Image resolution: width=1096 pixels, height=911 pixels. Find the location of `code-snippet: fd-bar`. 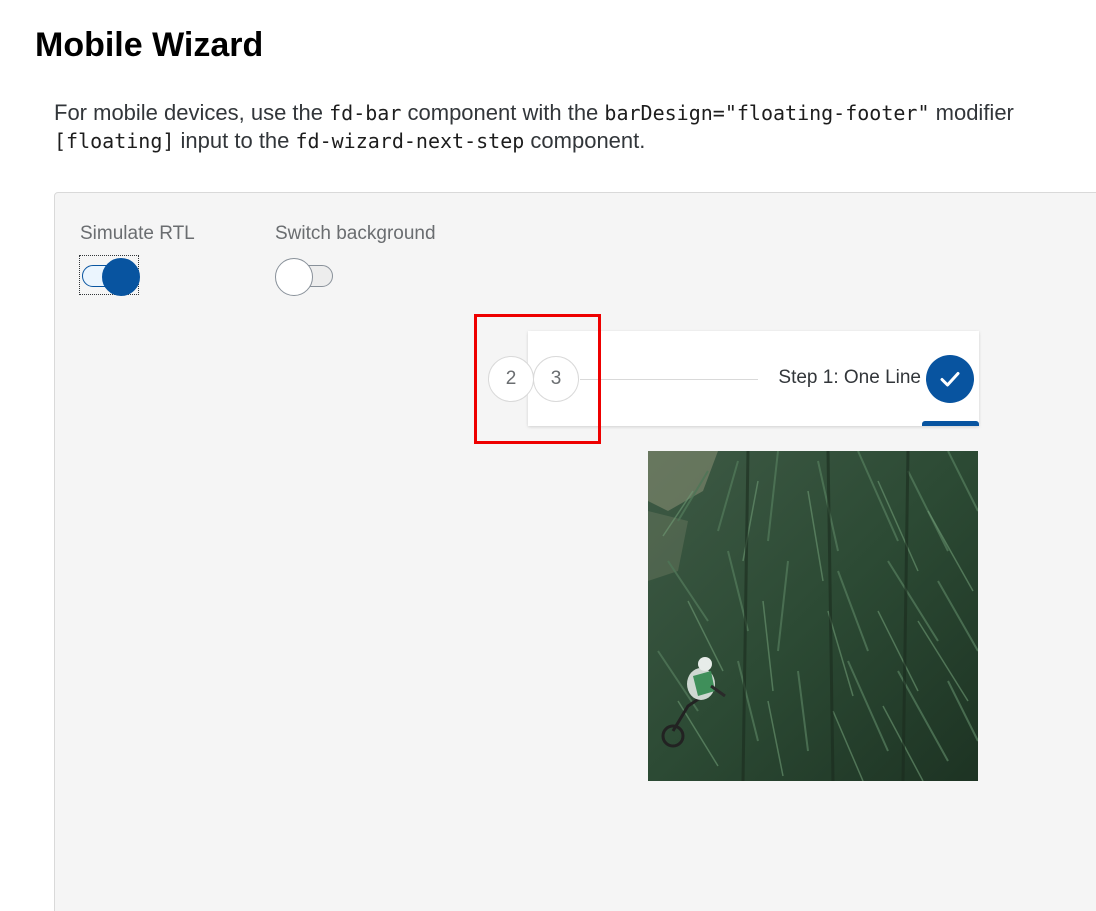

code-snippet: fd-bar is located at coordinates (365, 113).